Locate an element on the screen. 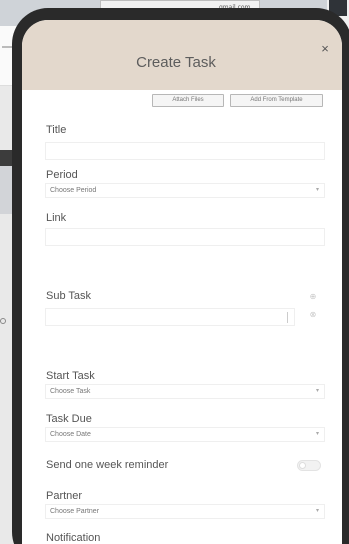  modal-header: Create Task × is located at coordinates (182, 55).